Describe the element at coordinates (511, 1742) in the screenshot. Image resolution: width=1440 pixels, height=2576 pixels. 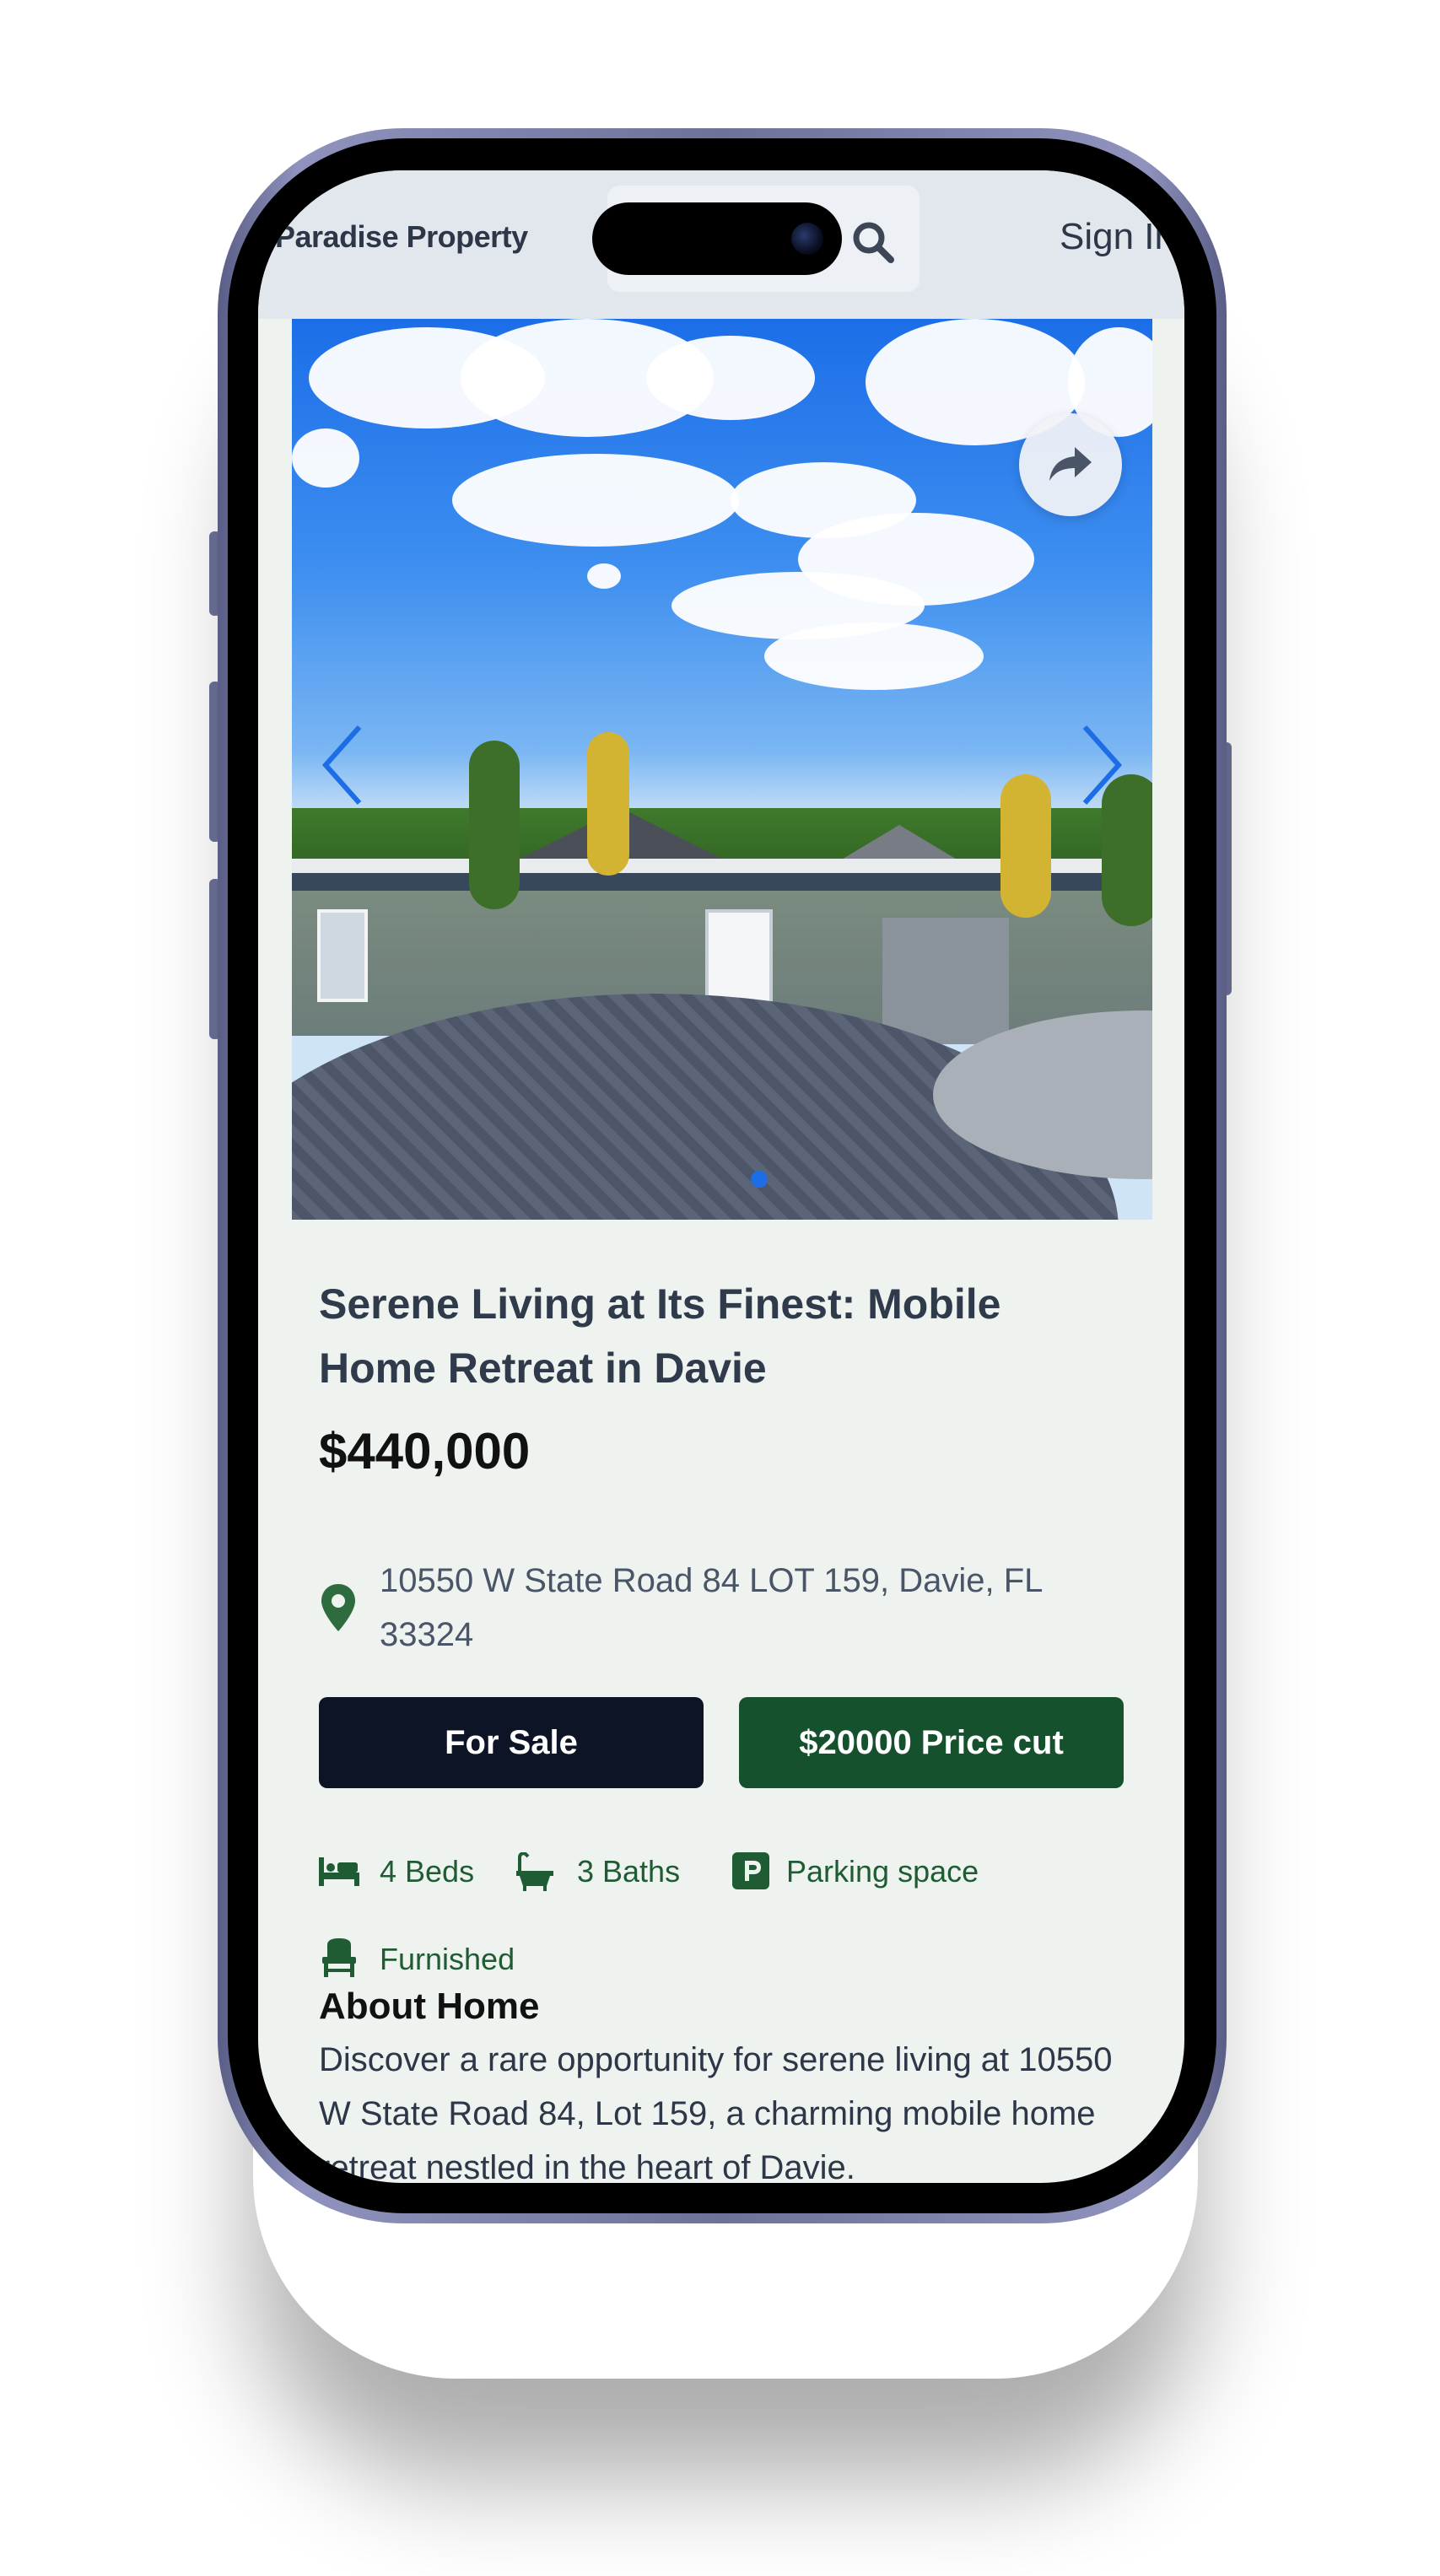
I see `for-sale-button: For Sale` at that location.